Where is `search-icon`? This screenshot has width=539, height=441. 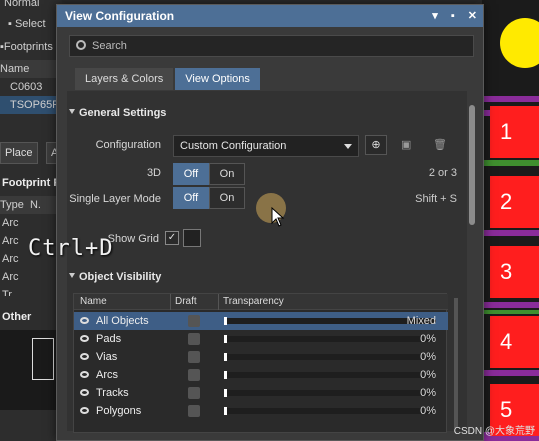 search-icon is located at coordinates (81, 45).